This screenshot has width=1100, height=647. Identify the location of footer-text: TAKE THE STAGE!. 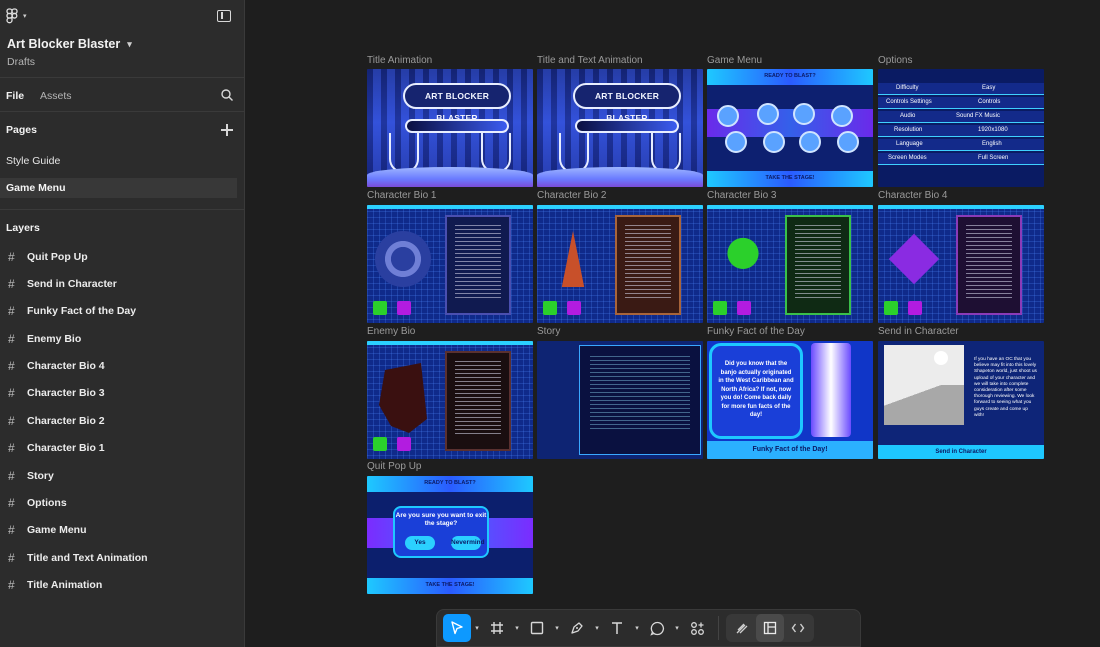
(790, 178).